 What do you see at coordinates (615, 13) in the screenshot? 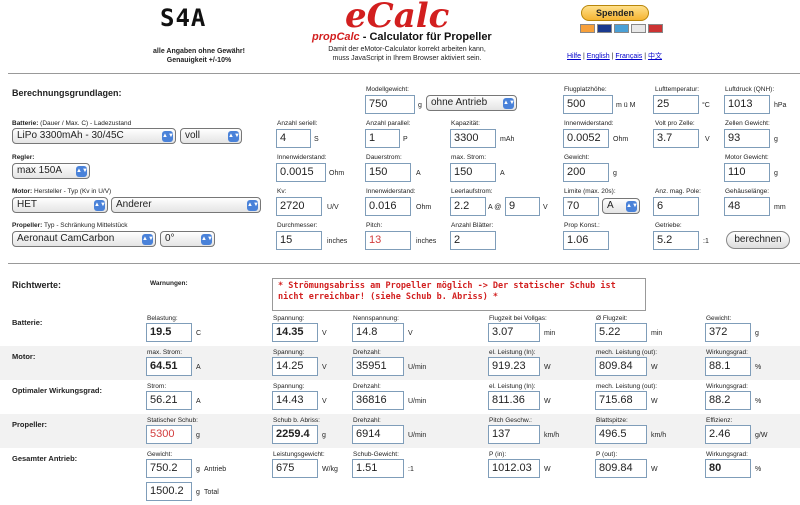
I see `donate-button: Spenden` at bounding box center [615, 13].